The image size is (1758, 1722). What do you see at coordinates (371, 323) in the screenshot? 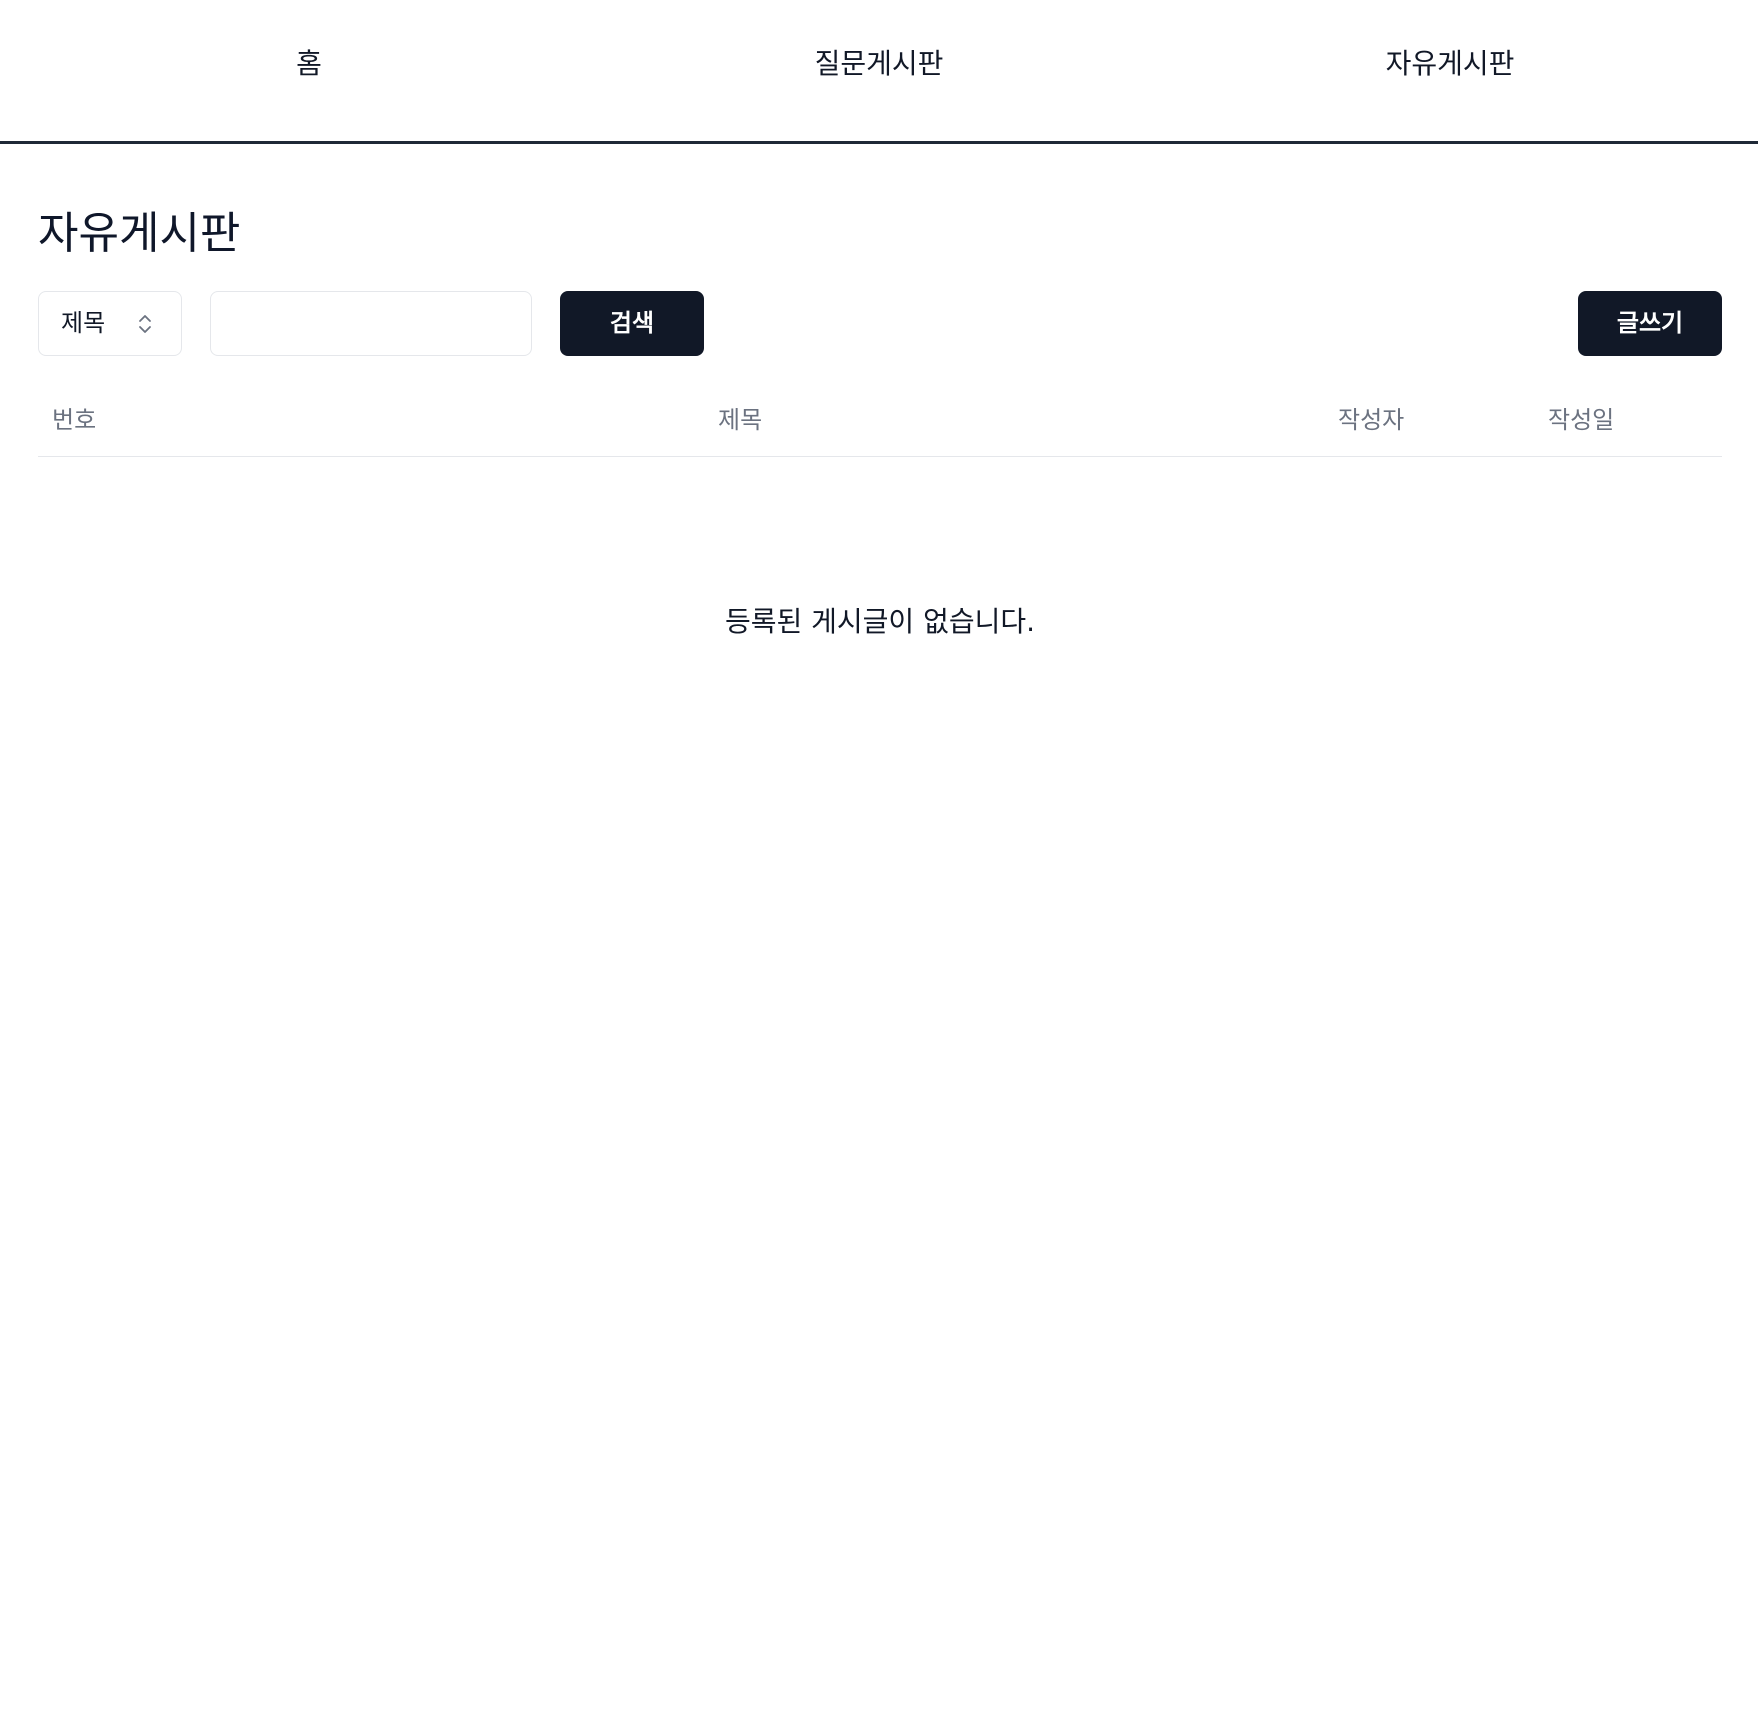
I see `search-input` at bounding box center [371, 323].